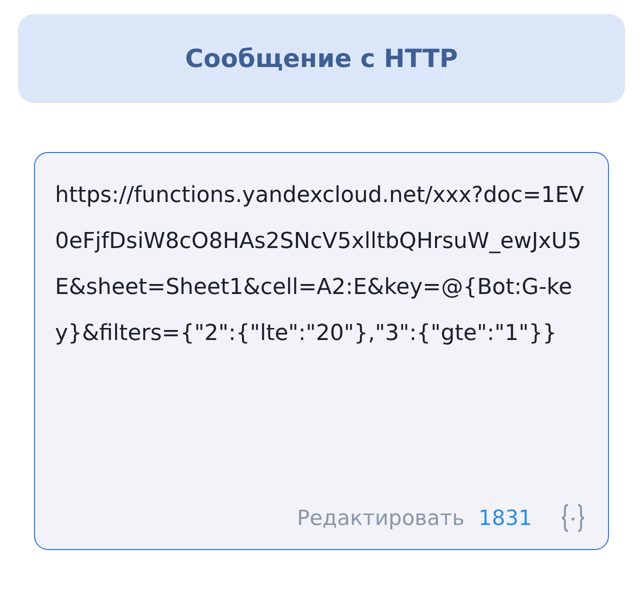  I want to click on braces-icon, so click(573, 518).